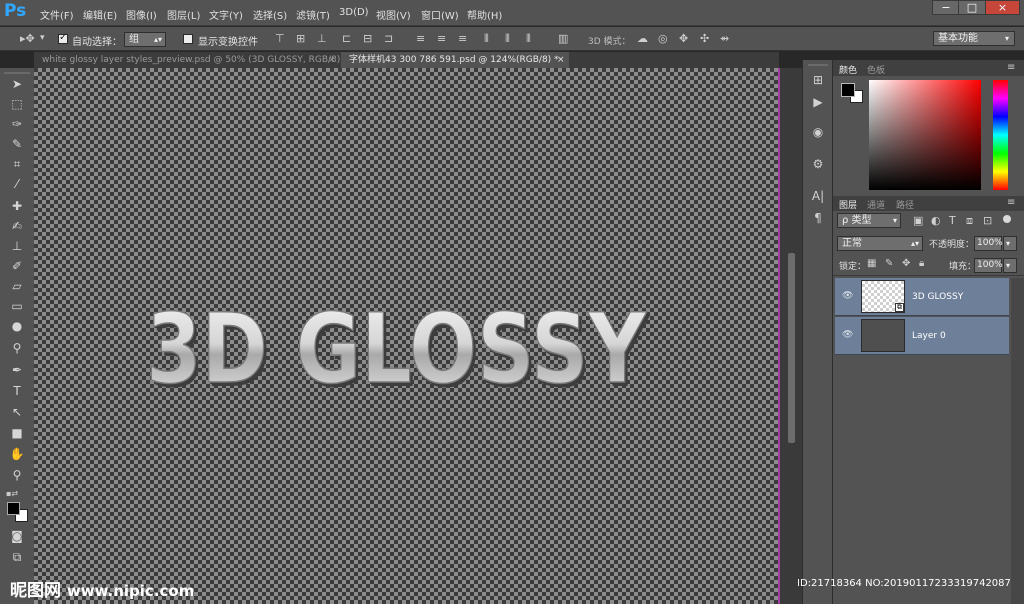  Describe the element at coordinates (13, 508) in the screenshot. I see `foreground-color-swatch` at that location.